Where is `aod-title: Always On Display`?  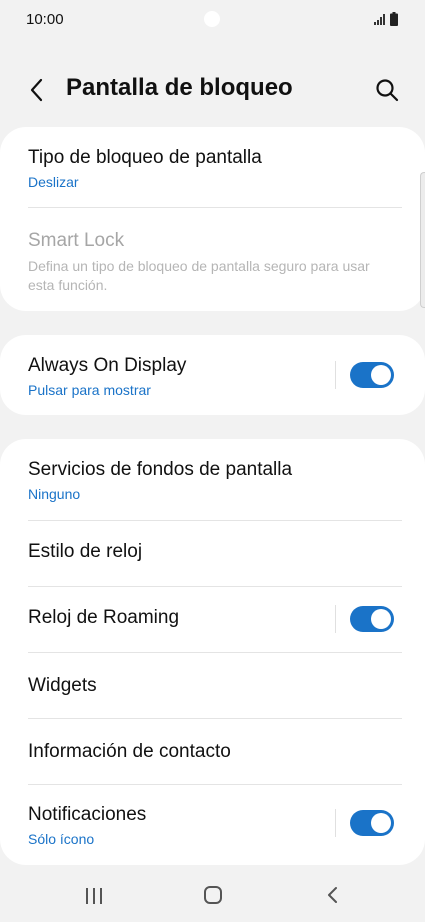 aod-title: Always On Display is located at coordinates (107, 365).